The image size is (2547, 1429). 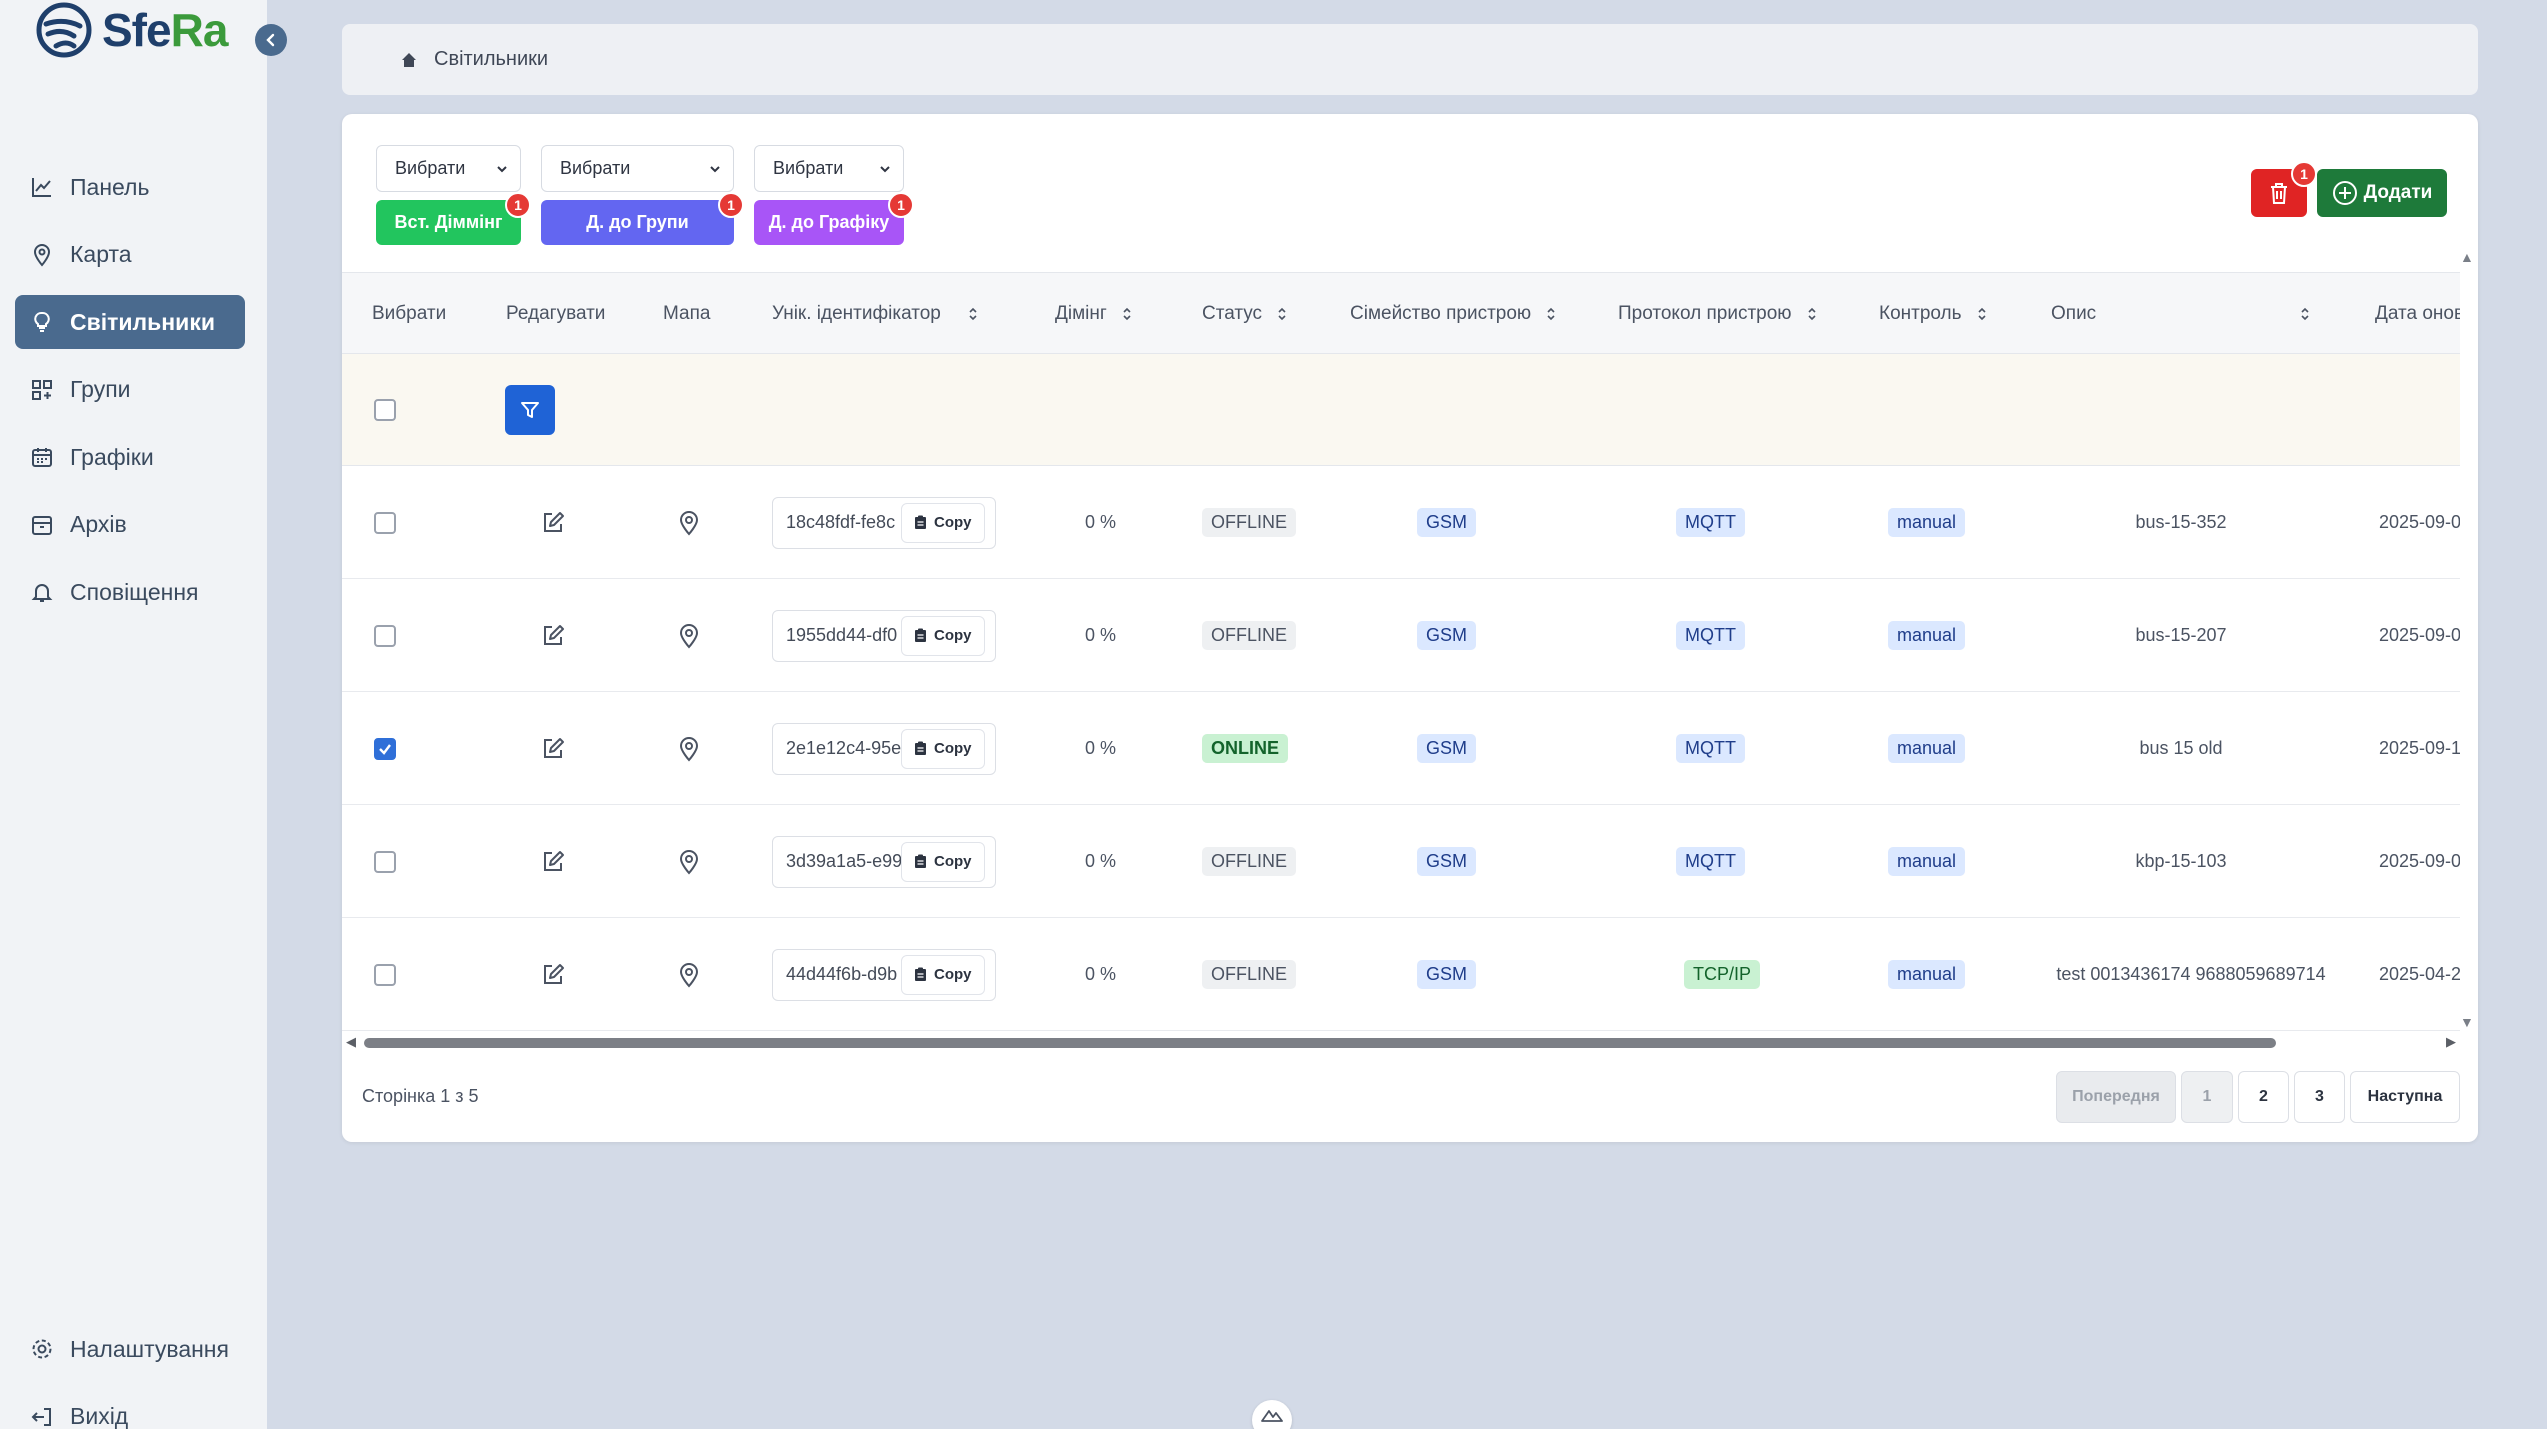 What do you see at coordinates (385, 410) in the screenshot?
I see `select-all-checkbox` at bounding box center [385, 410].